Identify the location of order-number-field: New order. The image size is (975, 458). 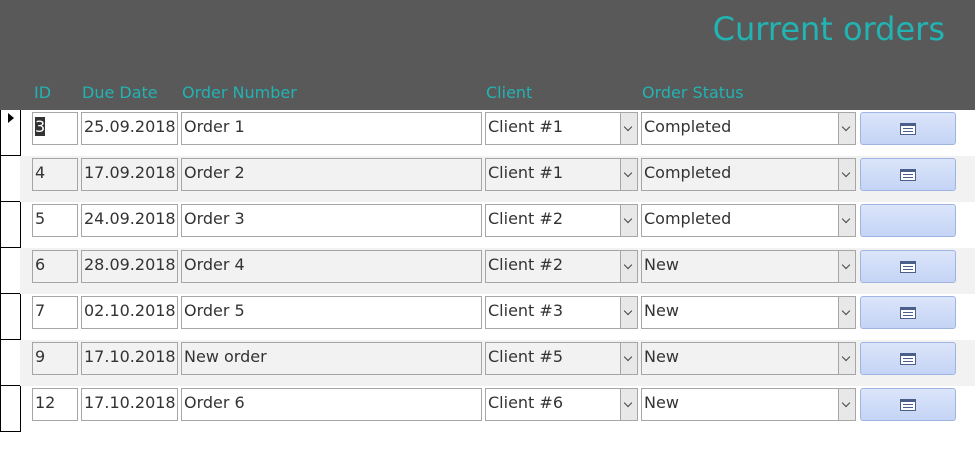
(331, 358).